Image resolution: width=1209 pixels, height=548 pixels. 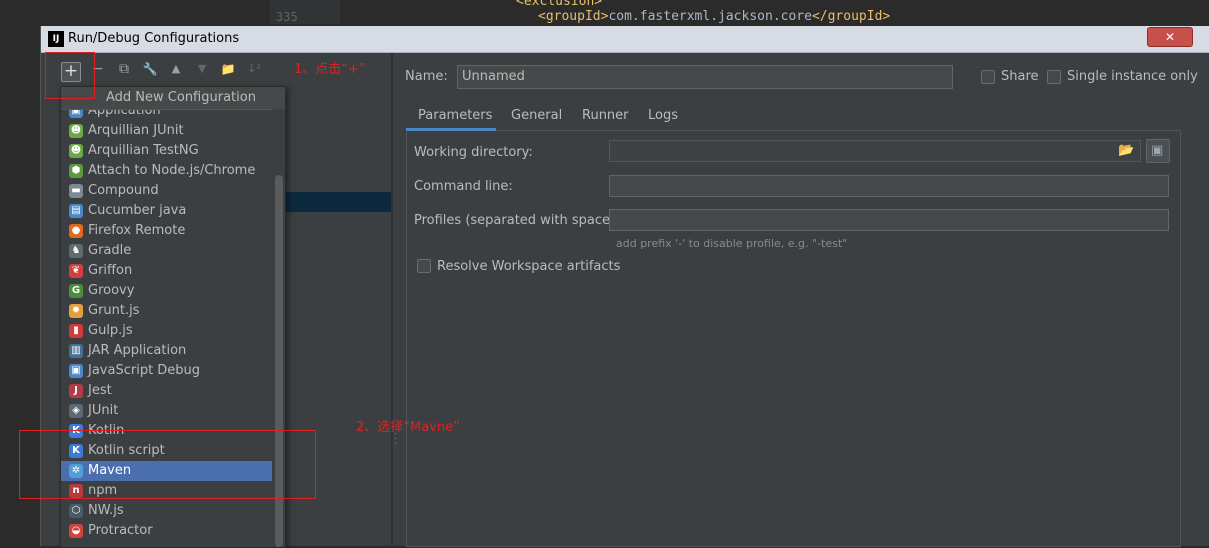 I want to click on config-type-label: Cucumber java, so click(x=137, y=210).